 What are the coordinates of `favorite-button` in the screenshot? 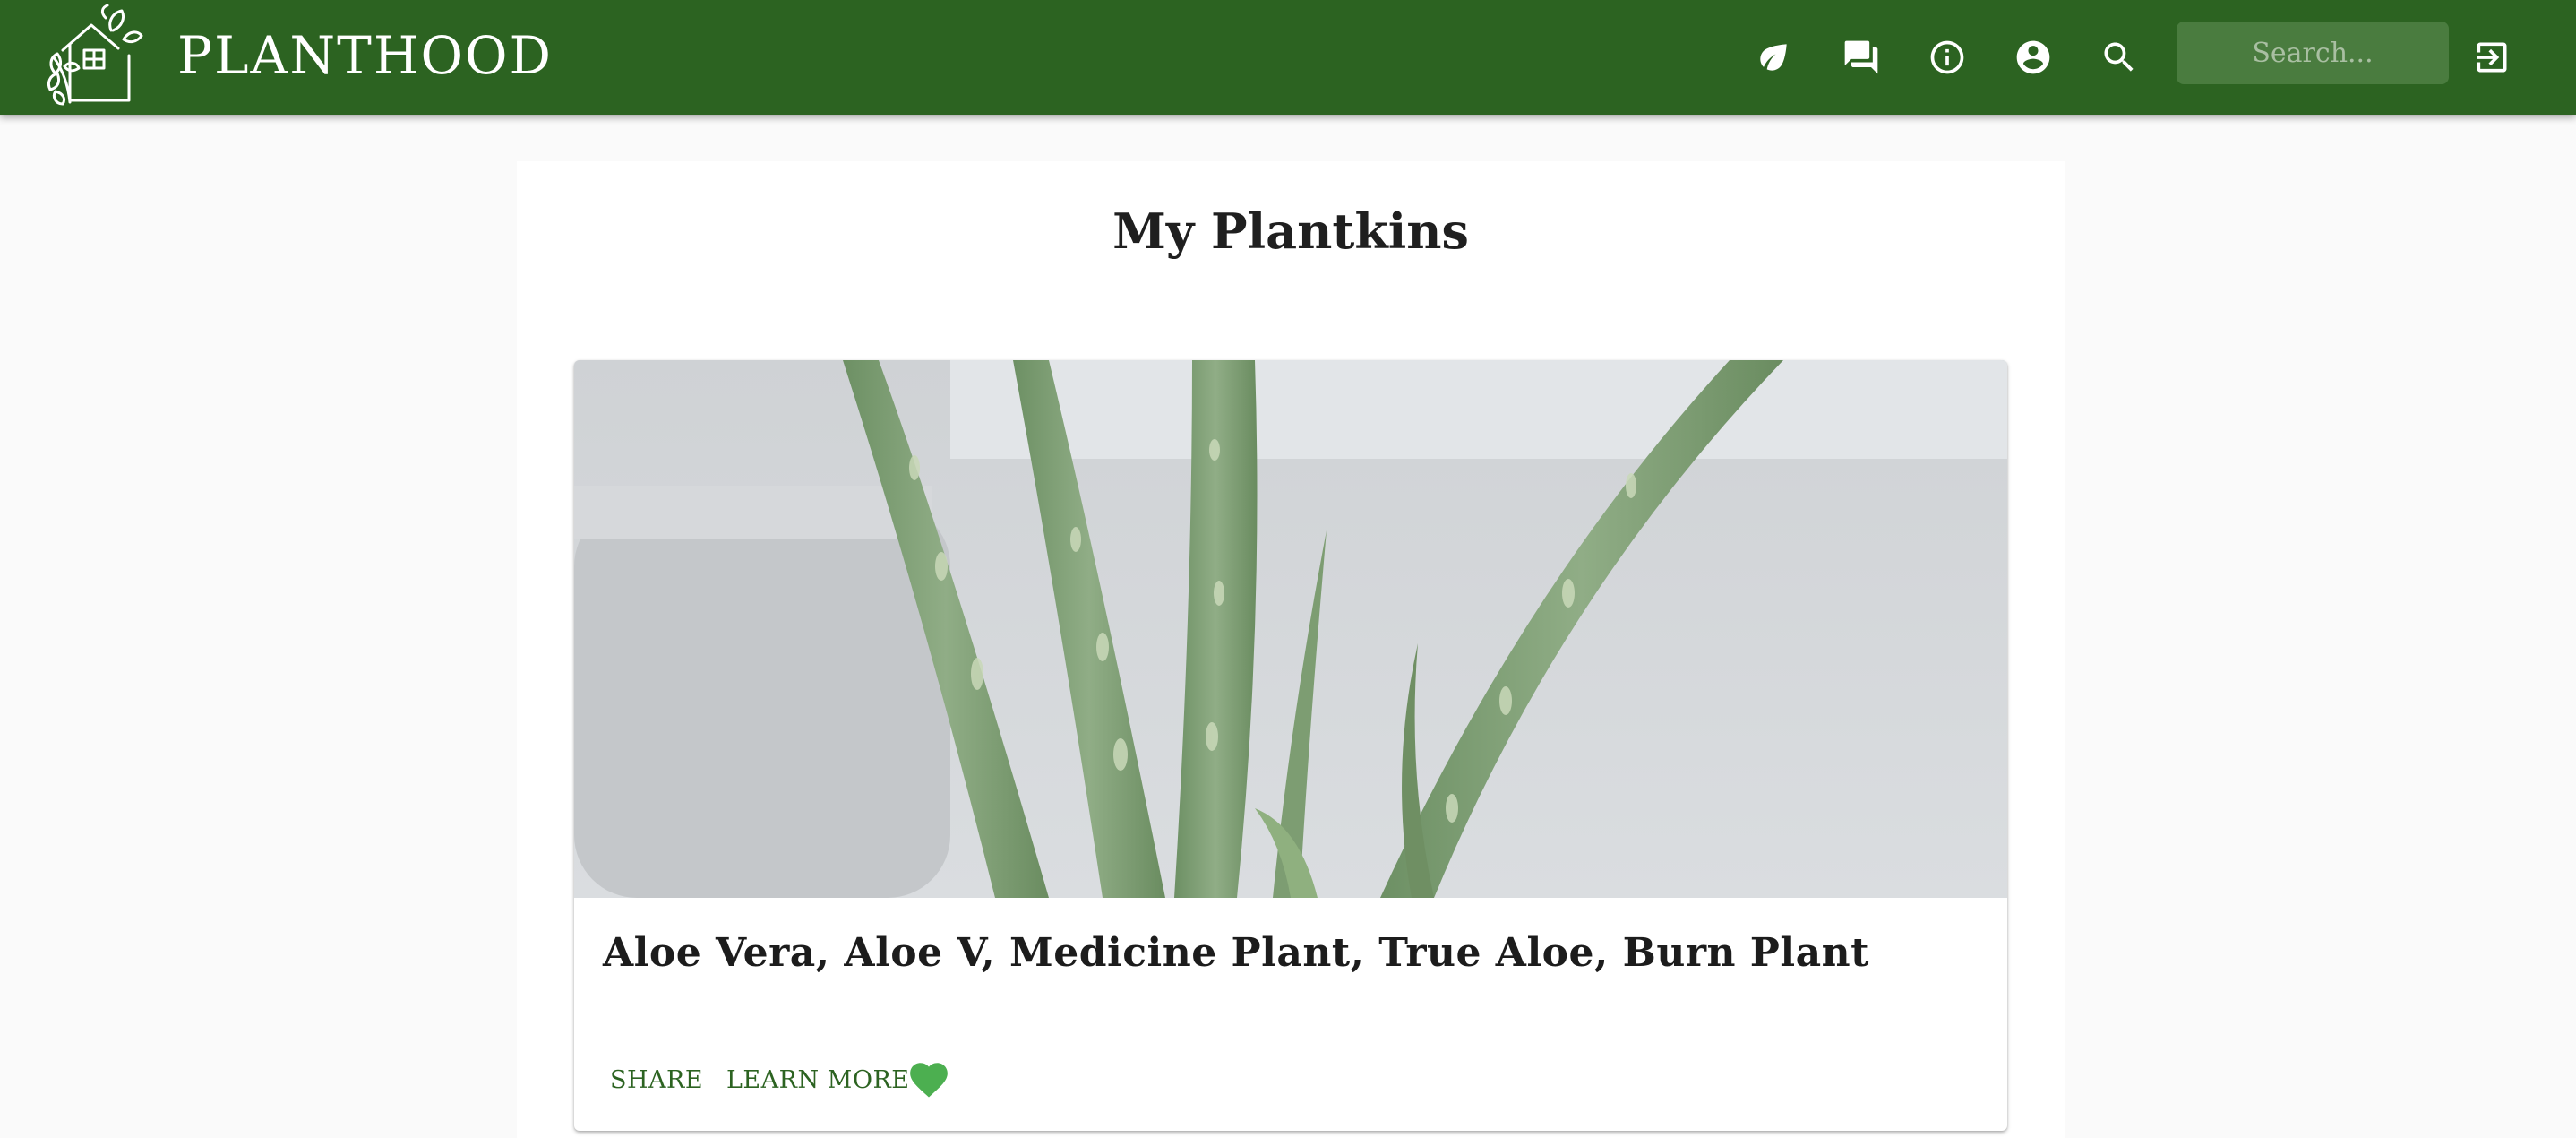 It's located at (929, 1079).